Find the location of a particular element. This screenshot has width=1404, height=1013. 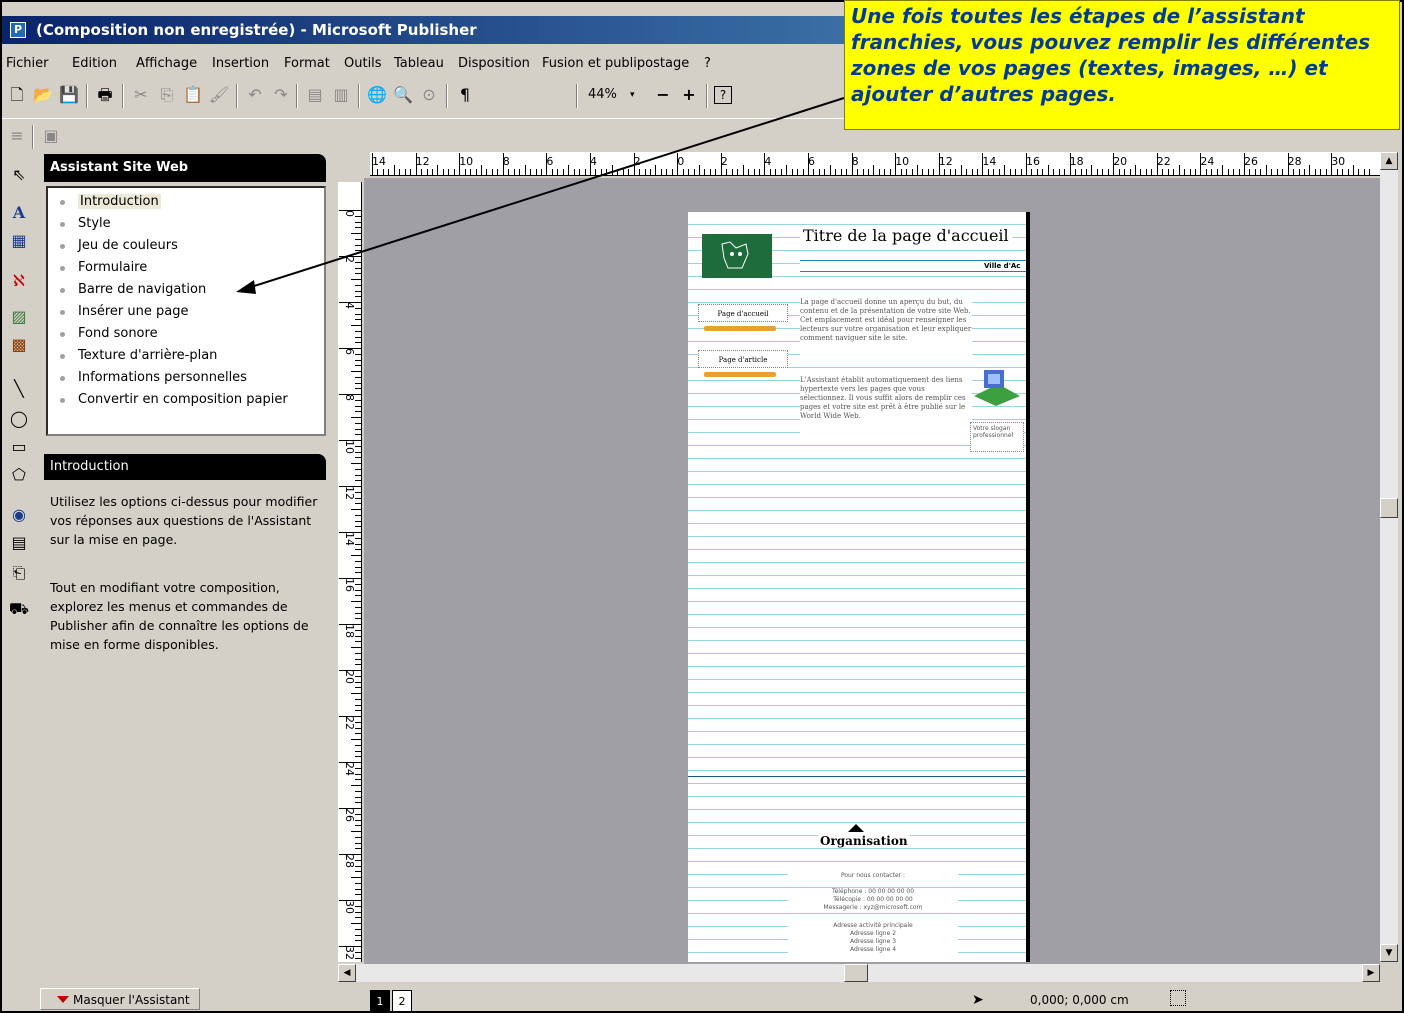

menu-fichier: Fichier is located at coordinates (27, 64).